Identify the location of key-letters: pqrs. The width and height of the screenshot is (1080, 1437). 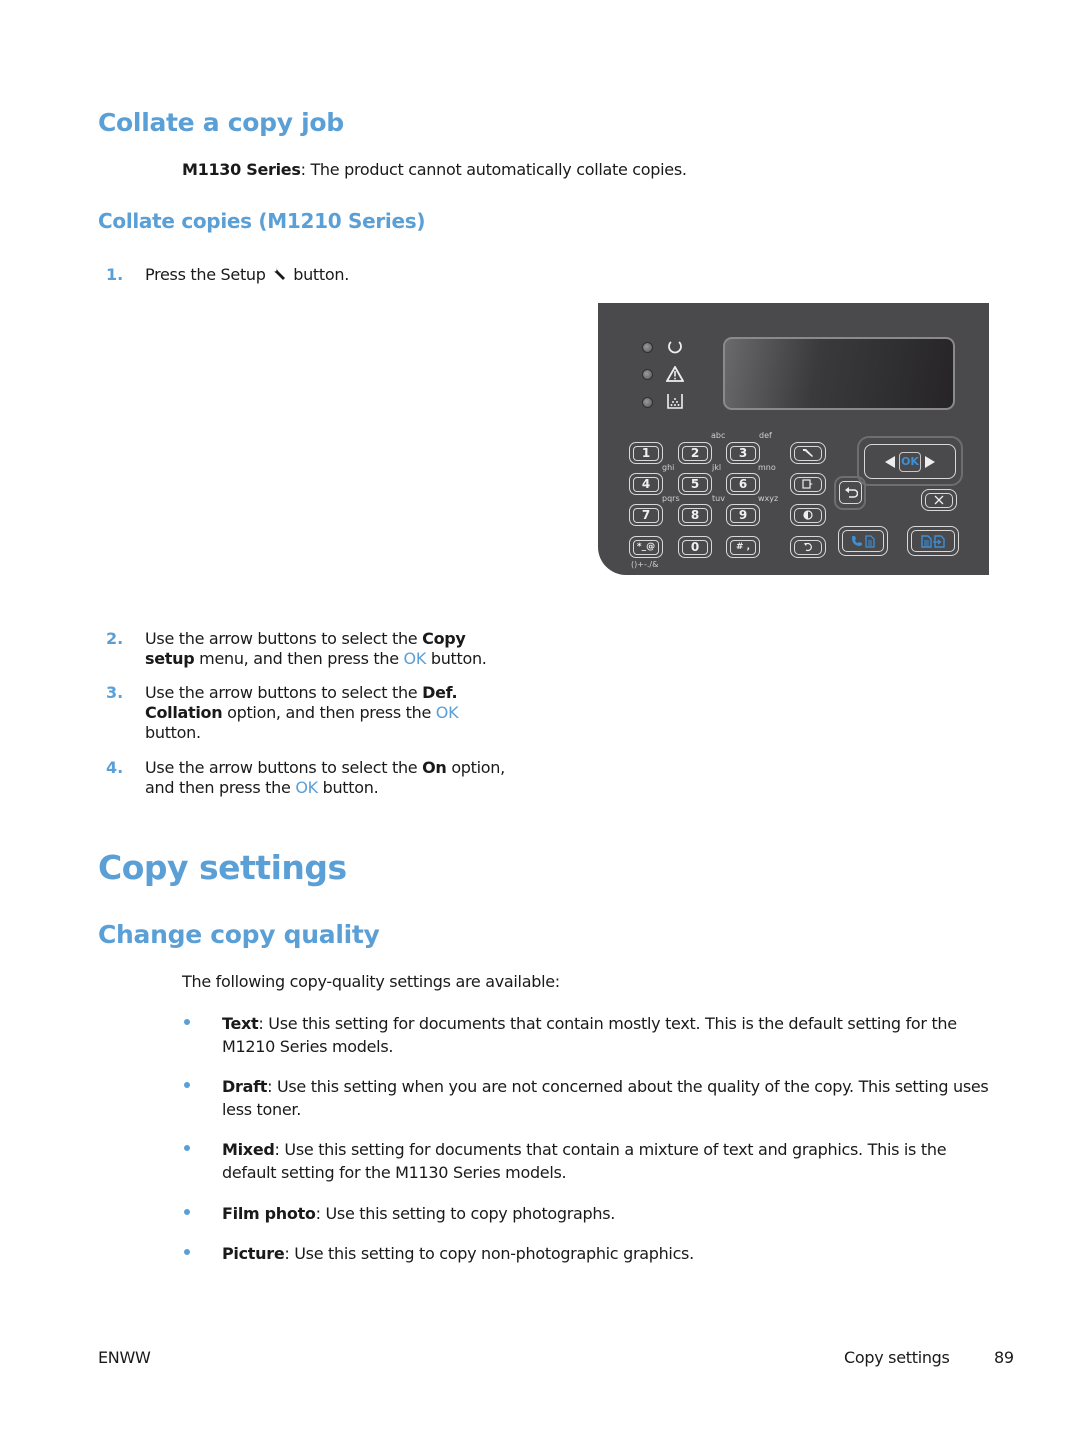
(671, 498).